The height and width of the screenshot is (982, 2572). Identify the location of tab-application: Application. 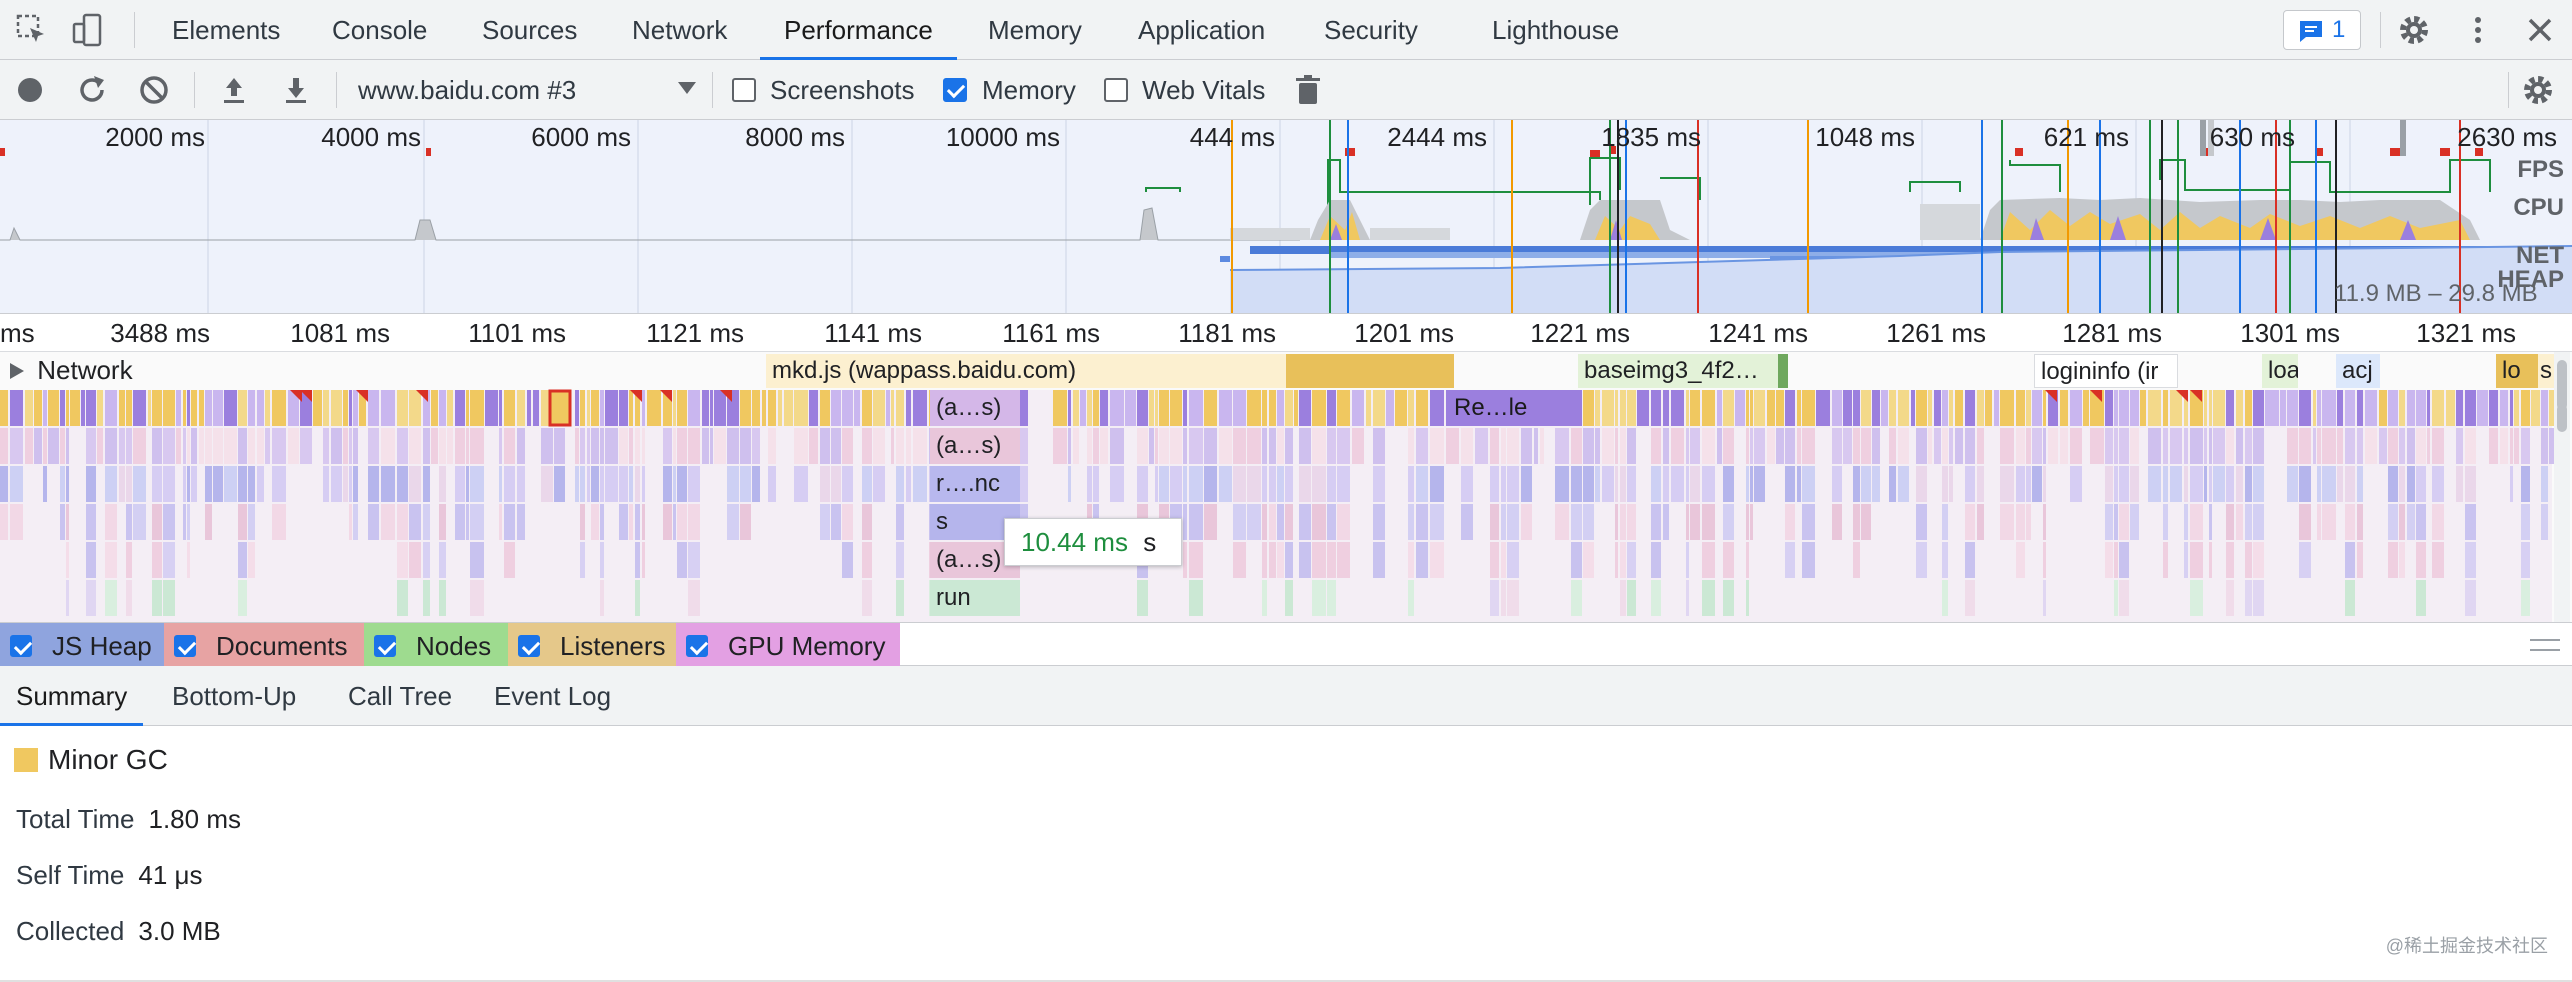
(1201, 30).